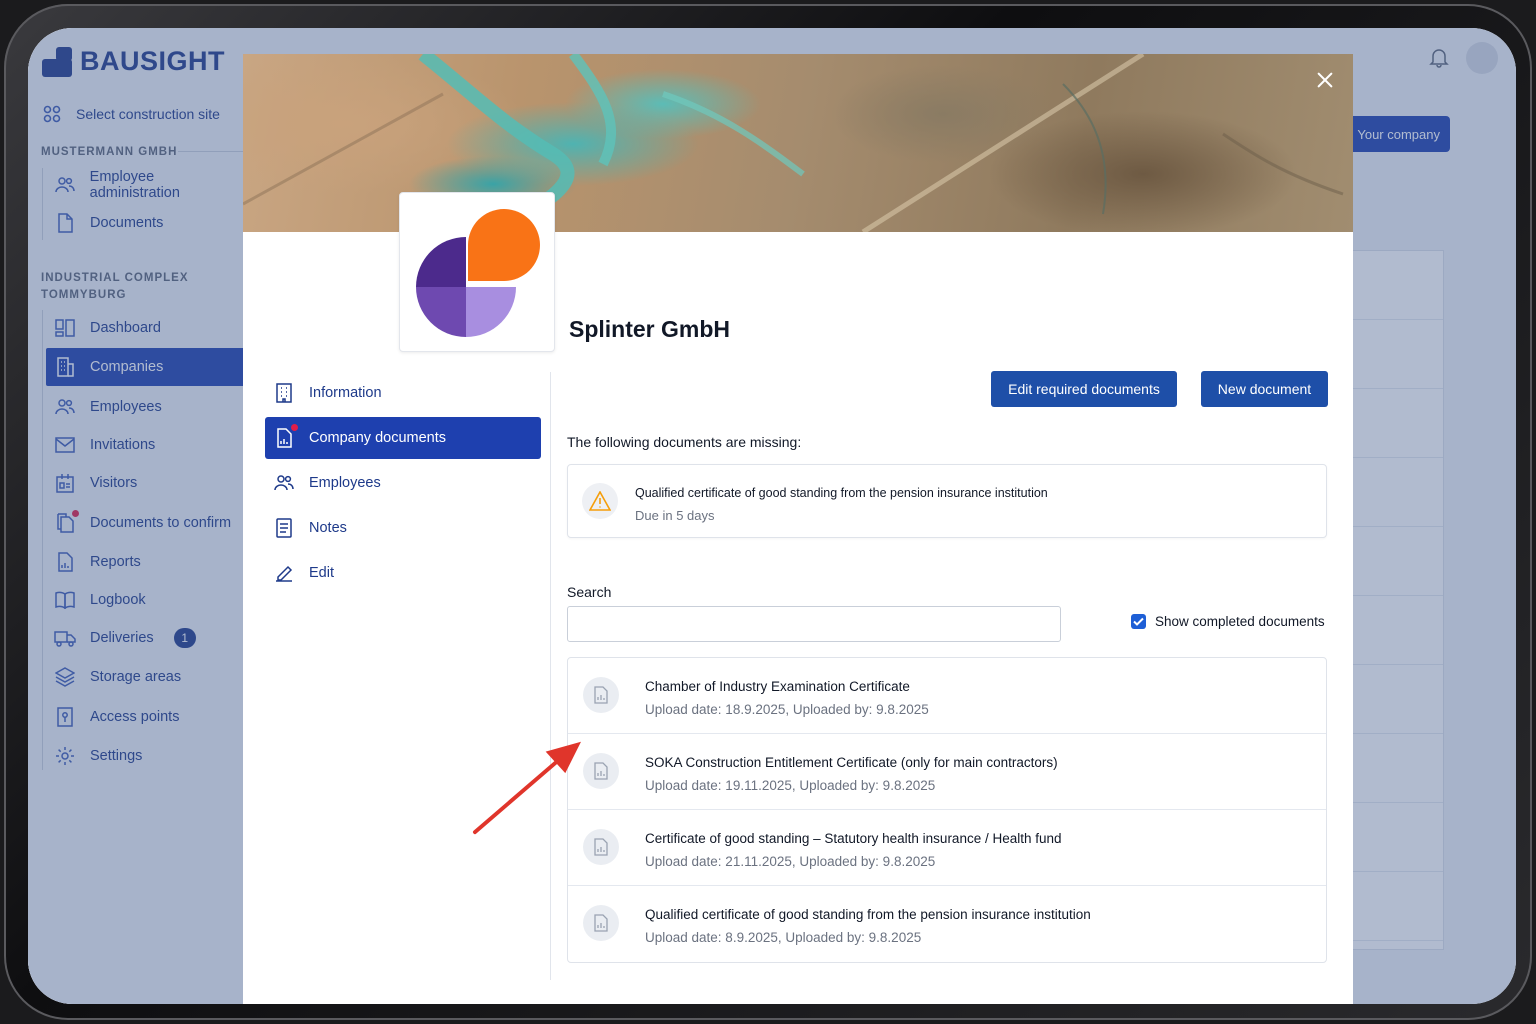 The width and height of the screenshot is (1536, 1024). What do you see at coordinates (403, 528) in the screenshot?
I see `tab-notes: Notes` at bounding box center [403, 528].